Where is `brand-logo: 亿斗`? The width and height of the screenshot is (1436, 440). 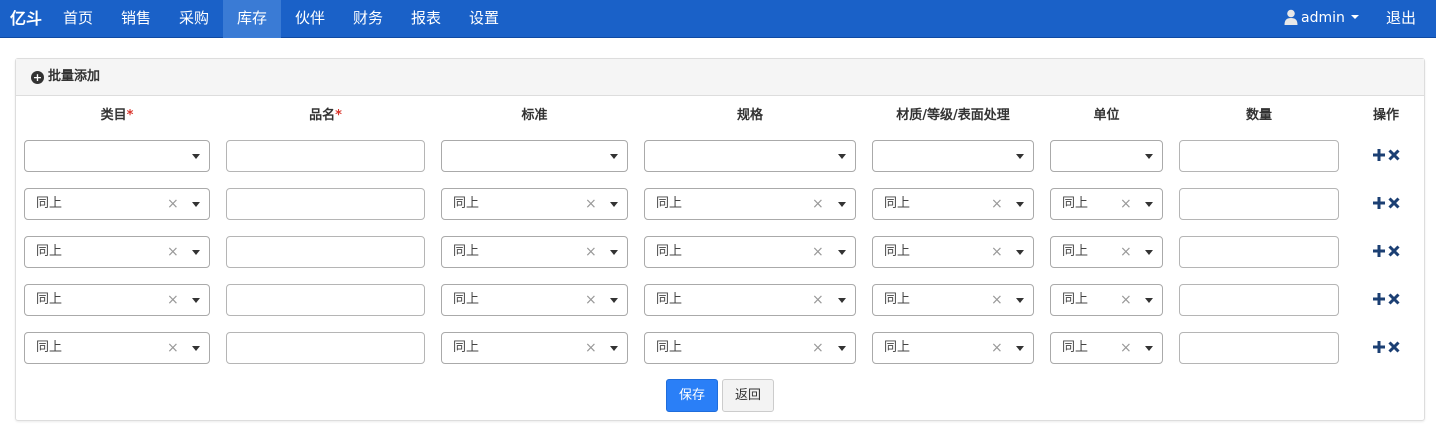
brand-logo: 亿斗 is located at coordinates (26, 19).